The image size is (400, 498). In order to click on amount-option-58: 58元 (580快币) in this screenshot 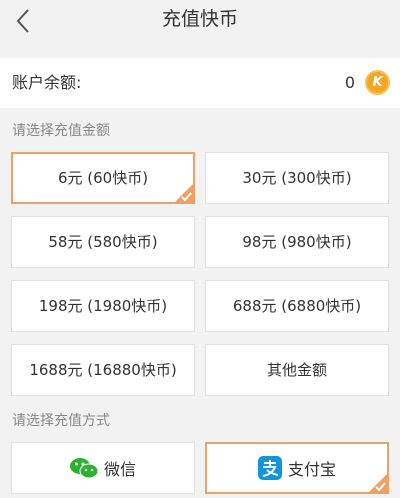, I will do `click(103, 242)`.